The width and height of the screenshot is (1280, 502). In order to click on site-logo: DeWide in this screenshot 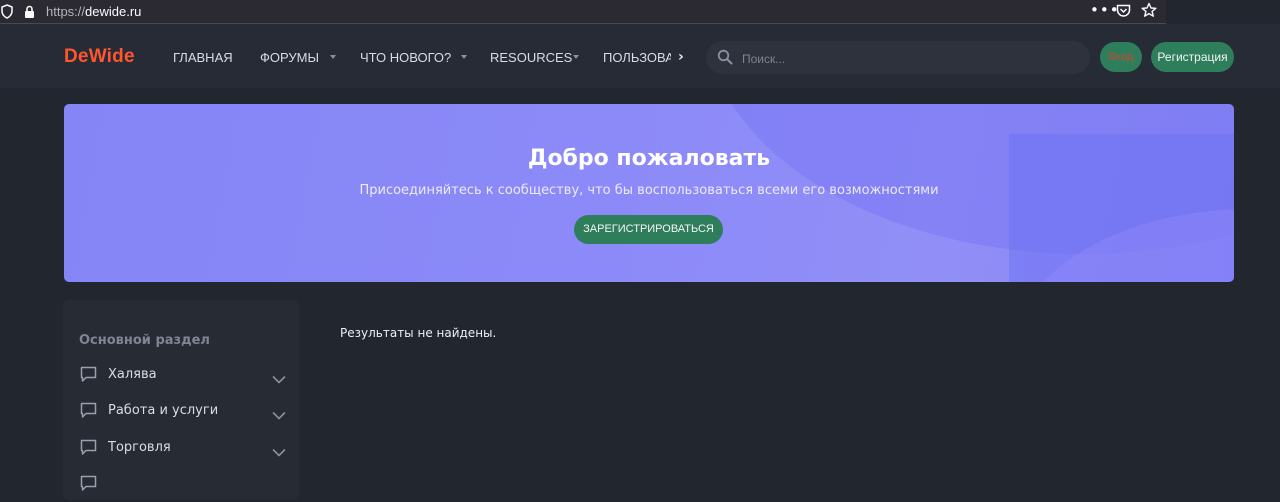, I will do `click(99, 57)`.